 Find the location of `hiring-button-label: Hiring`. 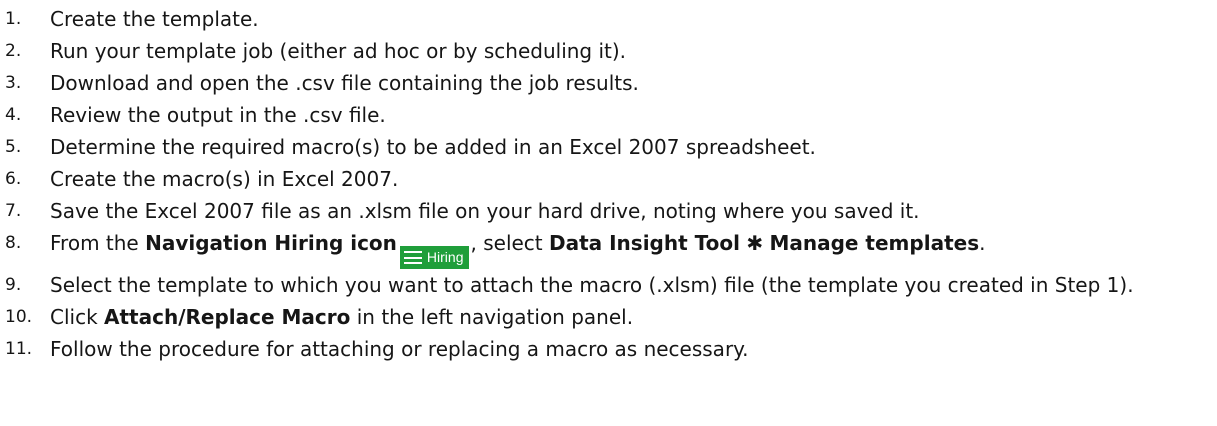

hiring-button-label: Hiring is located at coordinates (445, 257).